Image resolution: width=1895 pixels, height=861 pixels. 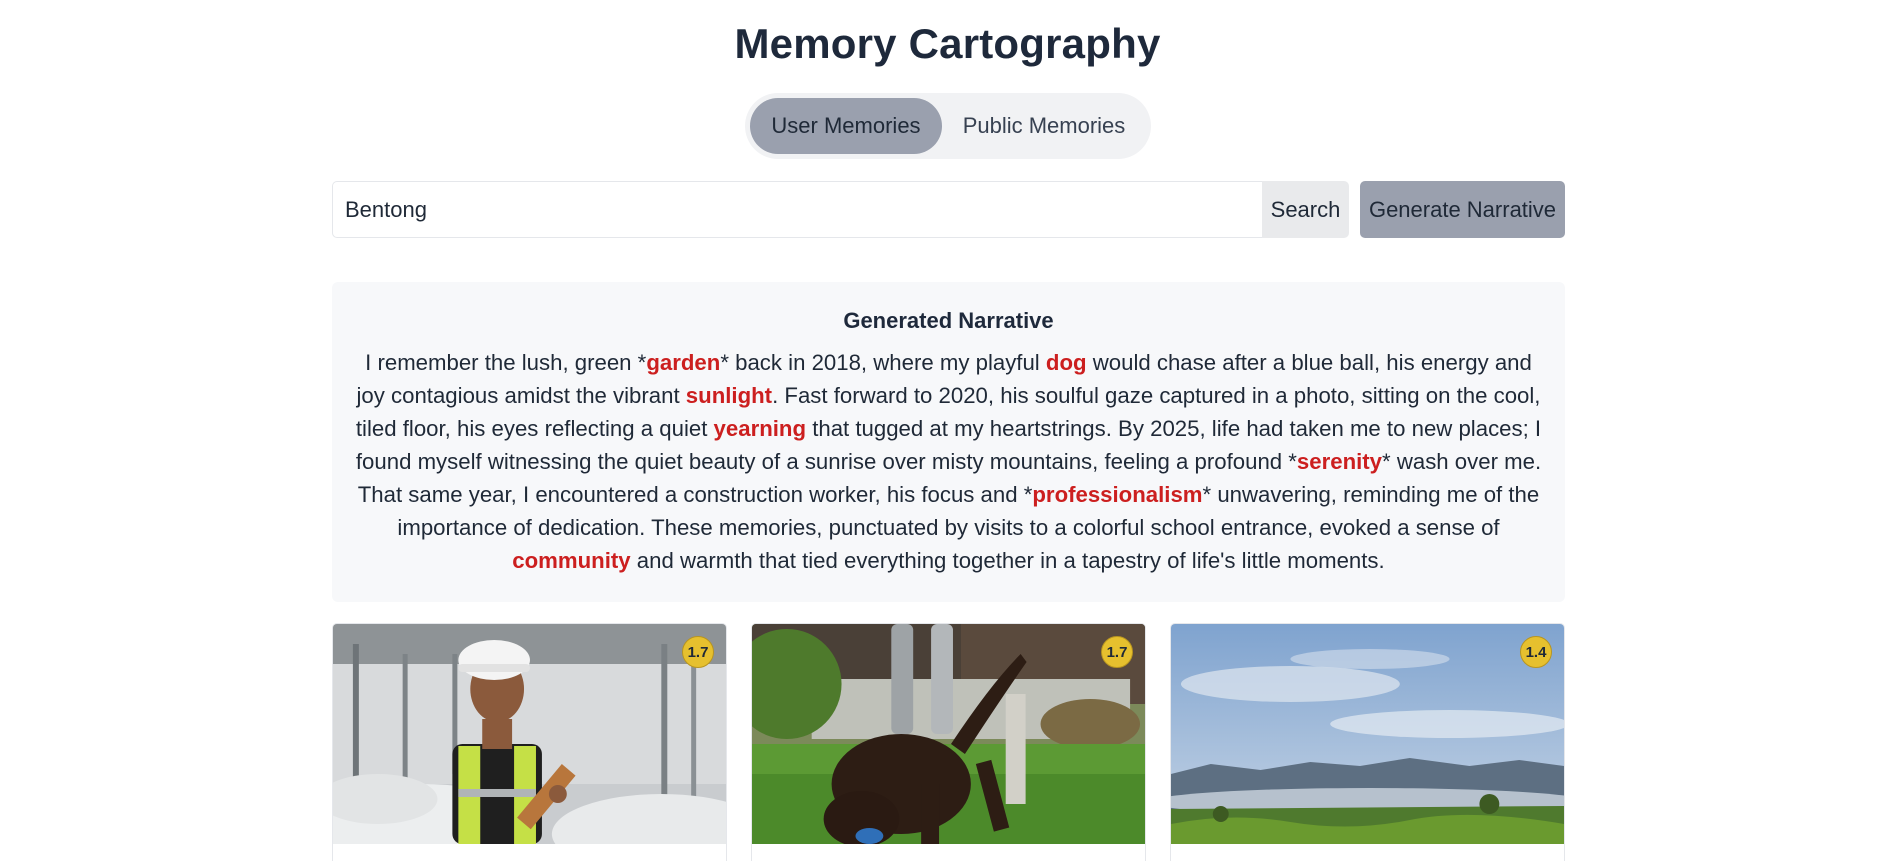 What do you see at coordinates (1536, 652) in the screenshot?
I see `score-badge: 1.4` at bounding box center [1536, 652].